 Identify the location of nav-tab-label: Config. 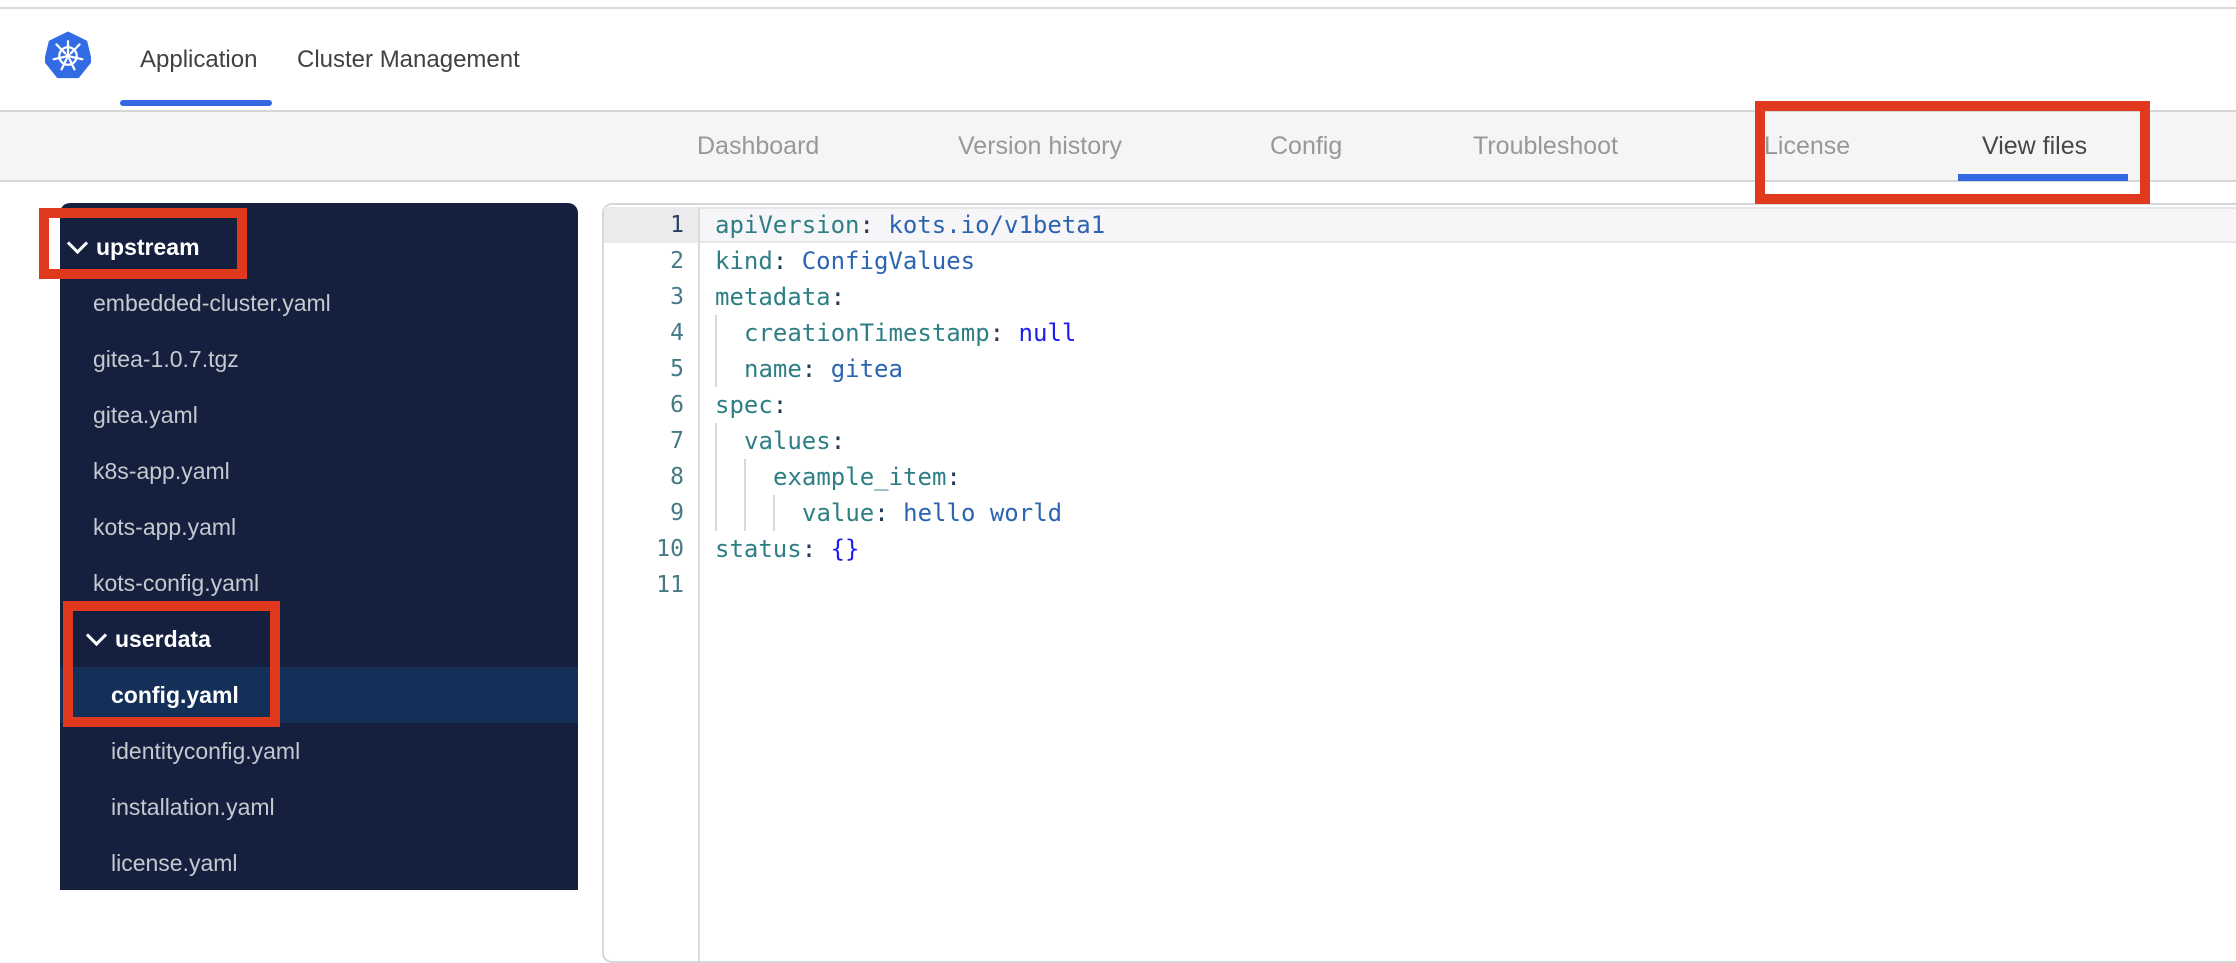
(1306, 145).